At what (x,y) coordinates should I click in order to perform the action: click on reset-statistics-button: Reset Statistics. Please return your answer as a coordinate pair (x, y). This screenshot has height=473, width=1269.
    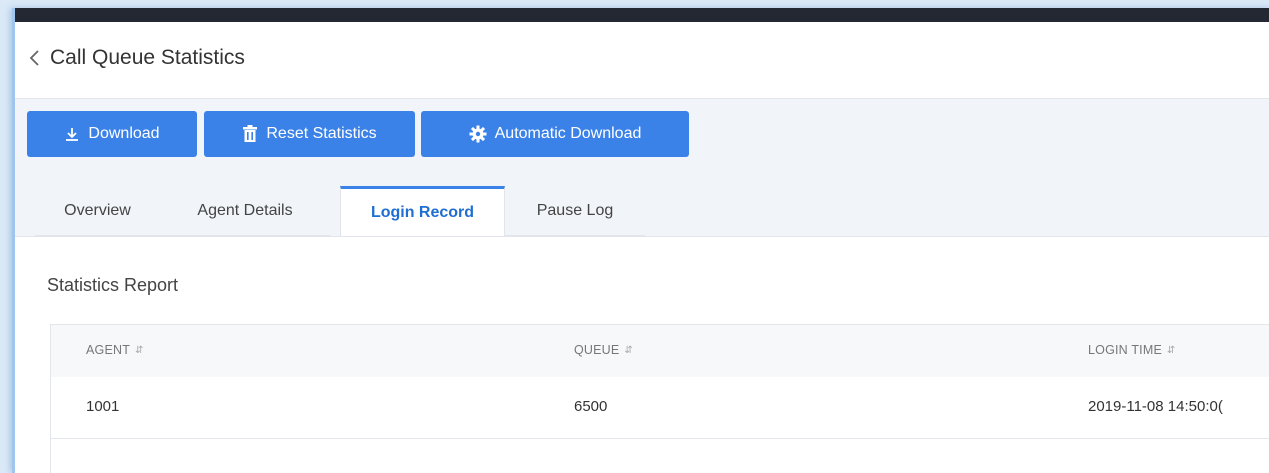
    Looking at the image, I should click on (309, 134).